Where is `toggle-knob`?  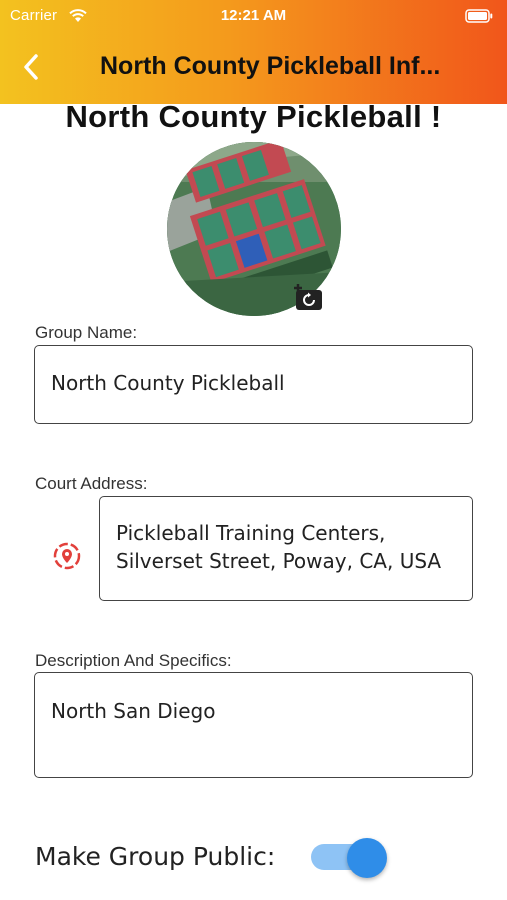
toggle-knob is located at coordinates (367, 858).